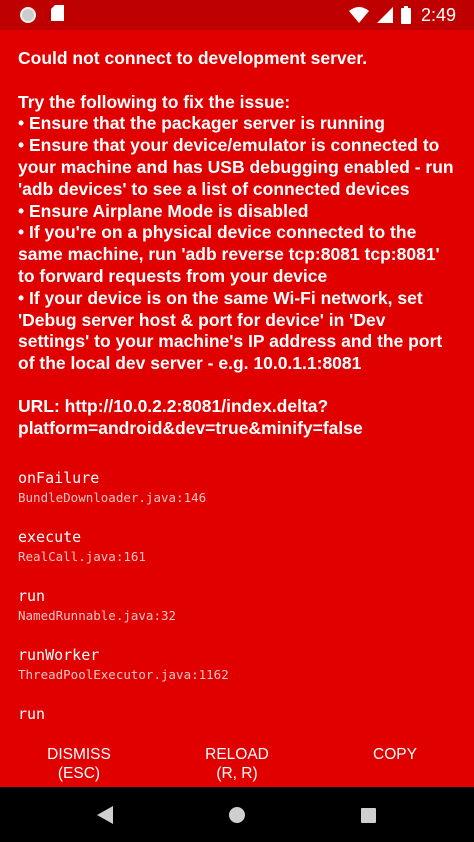 This screenshot has height=842, width=474. I want to click on status-bar: 2:49, so click(237, 15).